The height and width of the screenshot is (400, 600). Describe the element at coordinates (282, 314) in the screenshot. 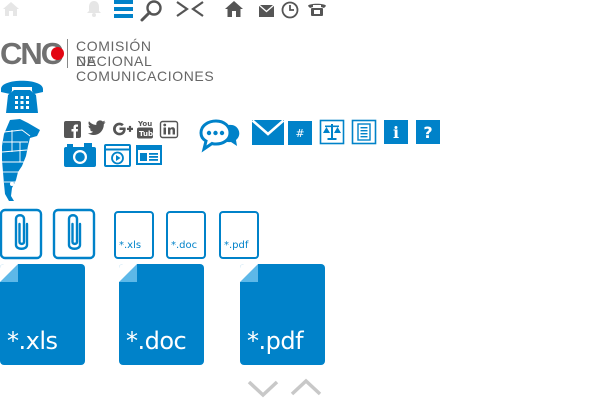

I see `pdf-download-tile: *.pdf` at that location.